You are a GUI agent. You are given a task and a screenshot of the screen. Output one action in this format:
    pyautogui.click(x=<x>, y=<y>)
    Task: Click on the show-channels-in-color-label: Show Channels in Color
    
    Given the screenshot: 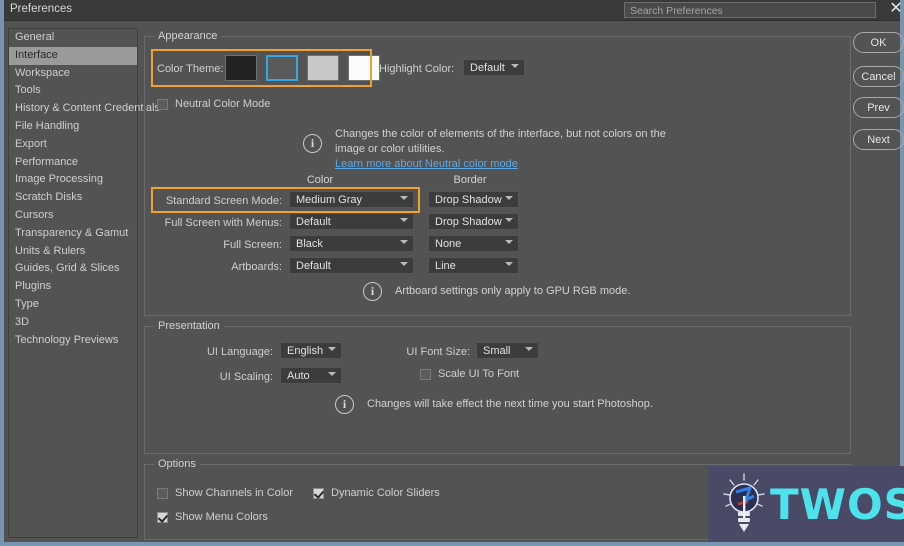 What is the action you would take?
    pyautogui.click(x=234, y=493)
    